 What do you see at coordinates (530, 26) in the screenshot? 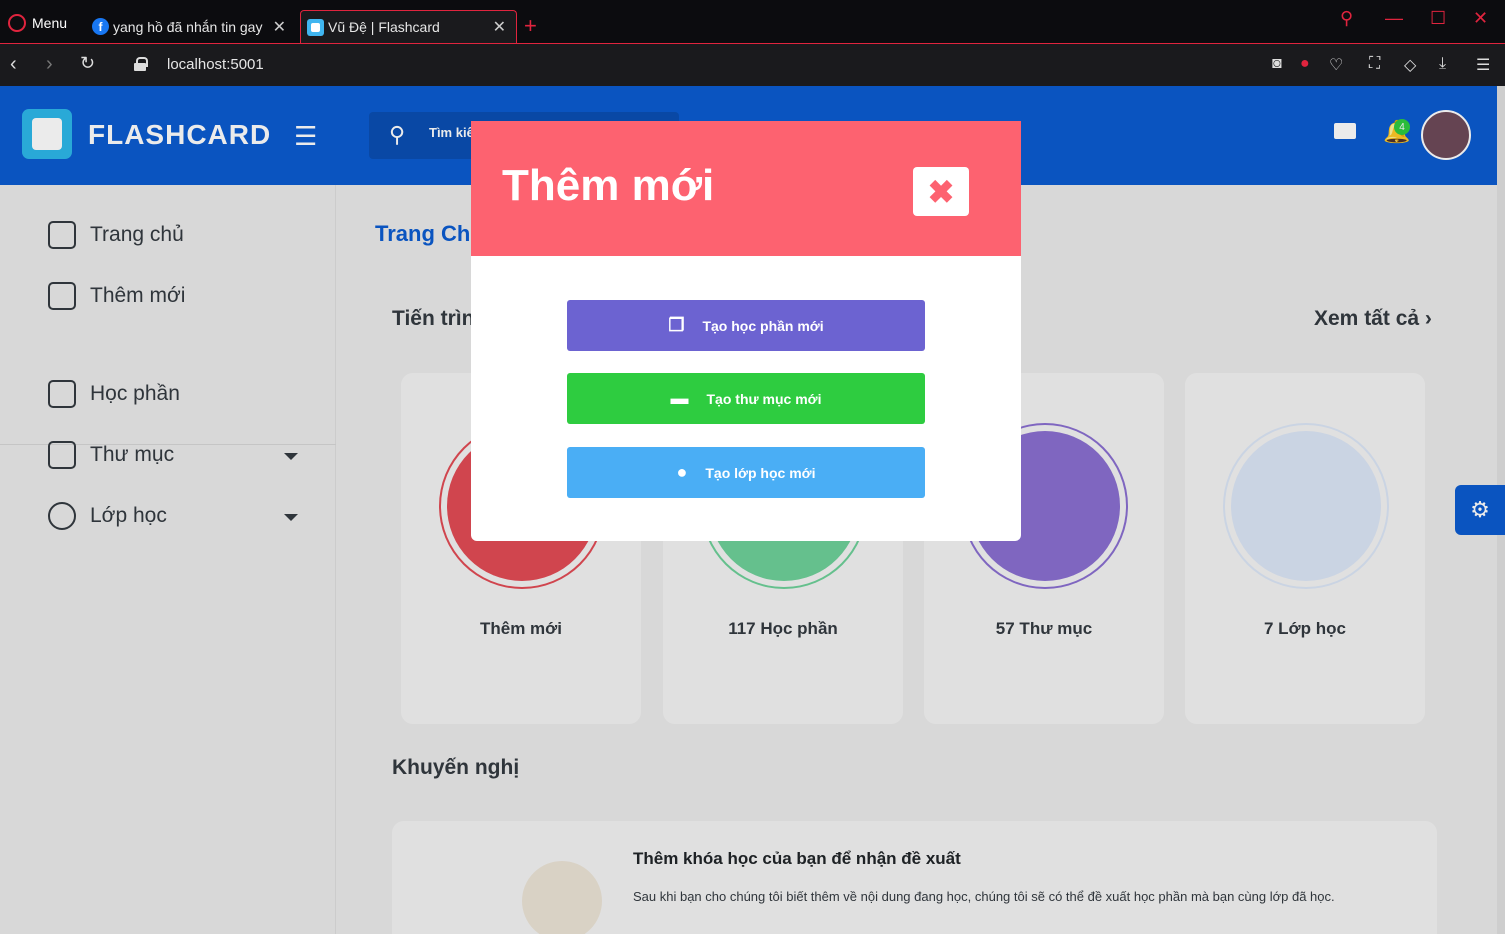
I see `new-tab-icon: +` at bounding box center [530, 26].